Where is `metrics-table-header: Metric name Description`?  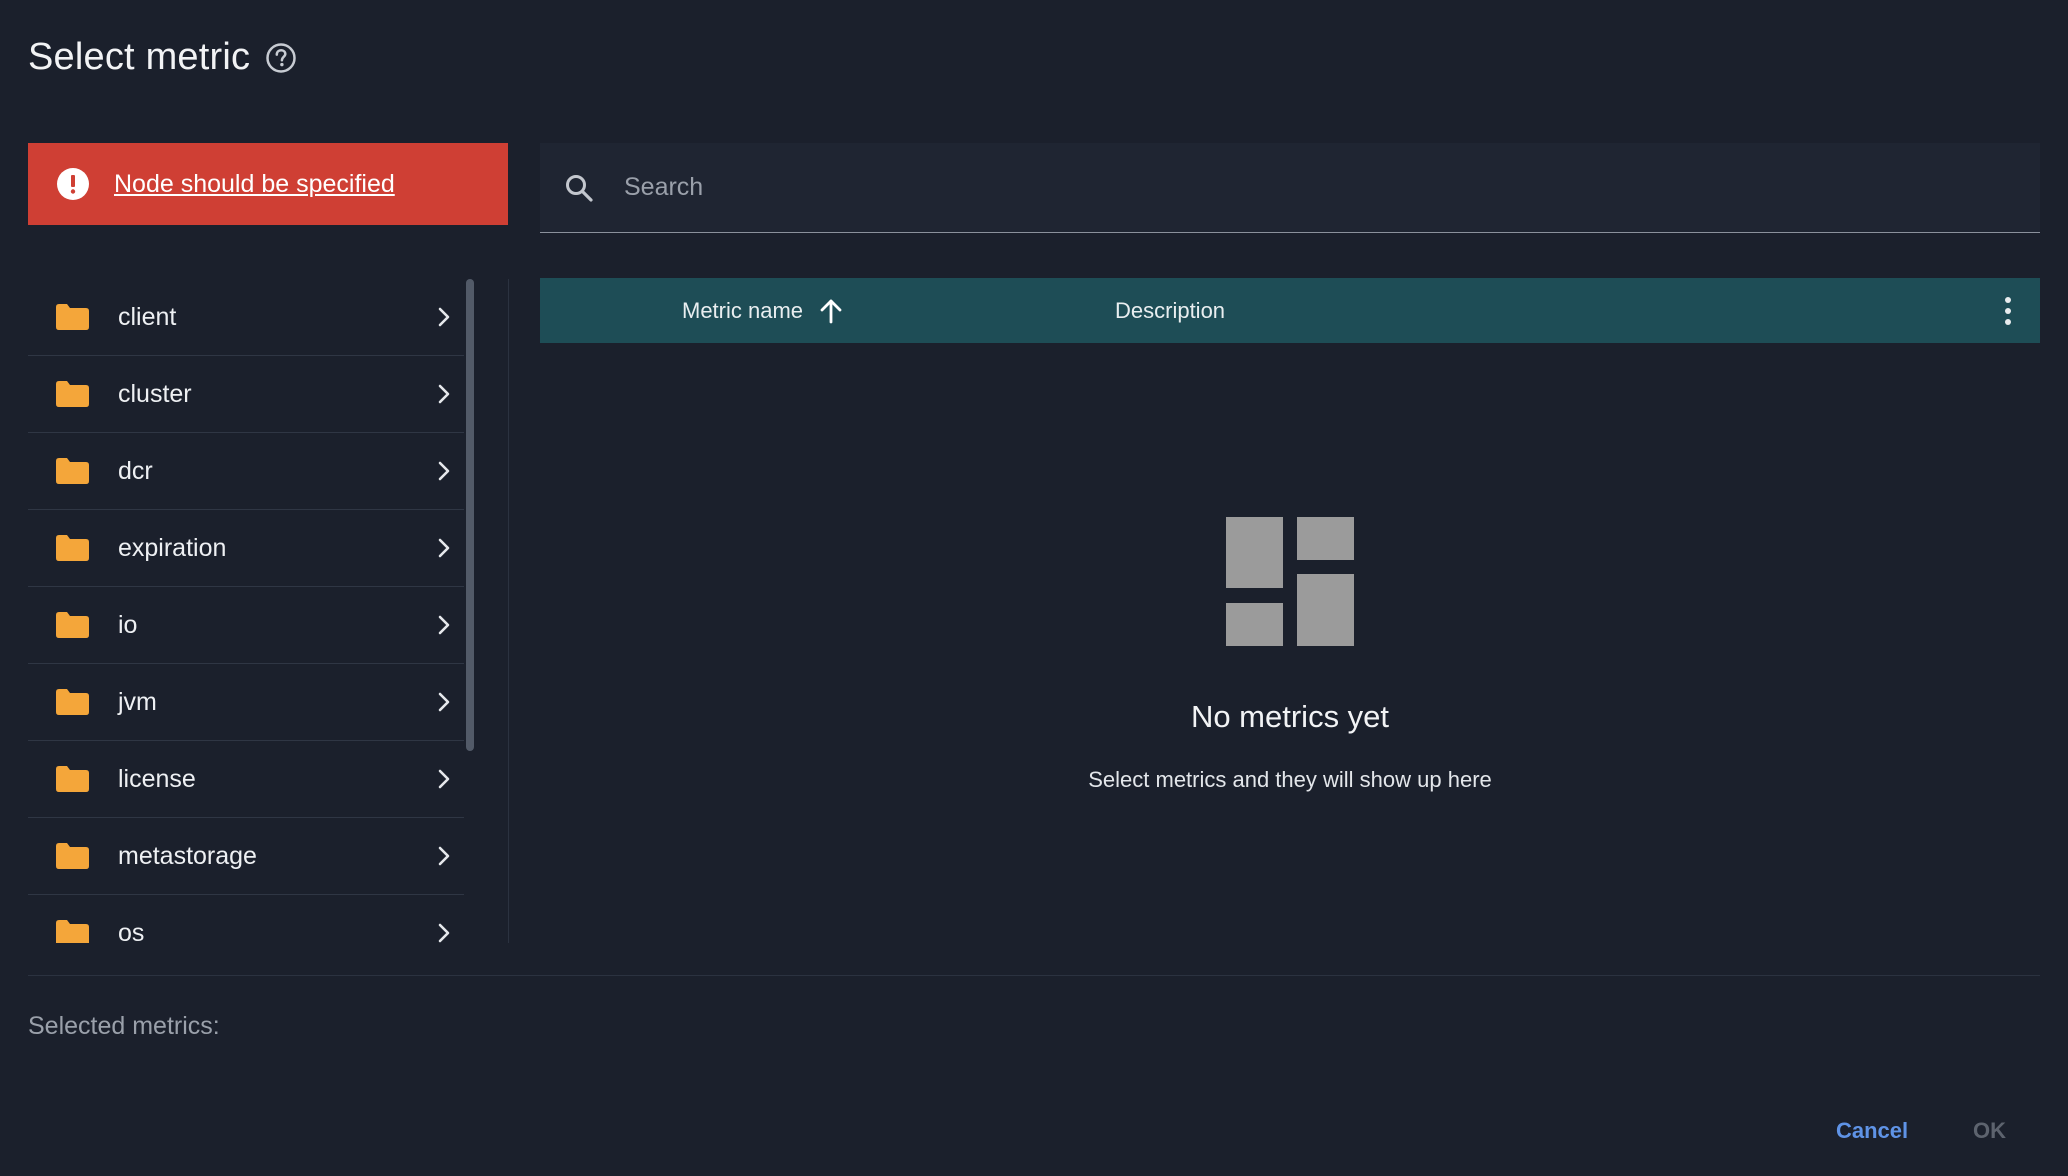
metrics-table-header: Metric name Description is located at coordinates (1290, 310).